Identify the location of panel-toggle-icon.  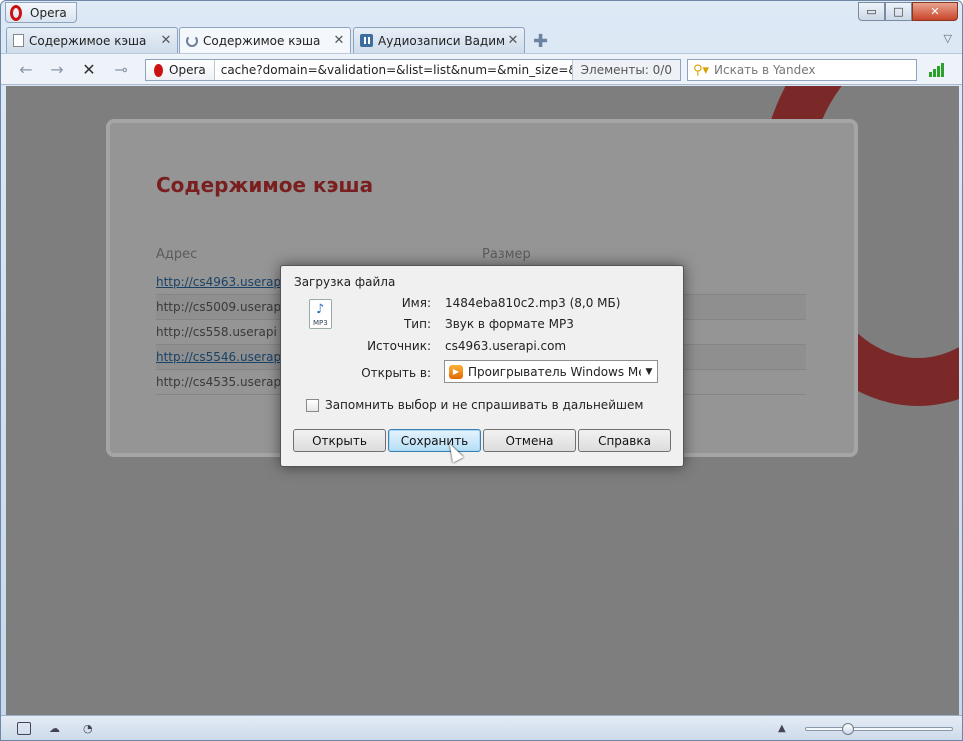
(24, 728).